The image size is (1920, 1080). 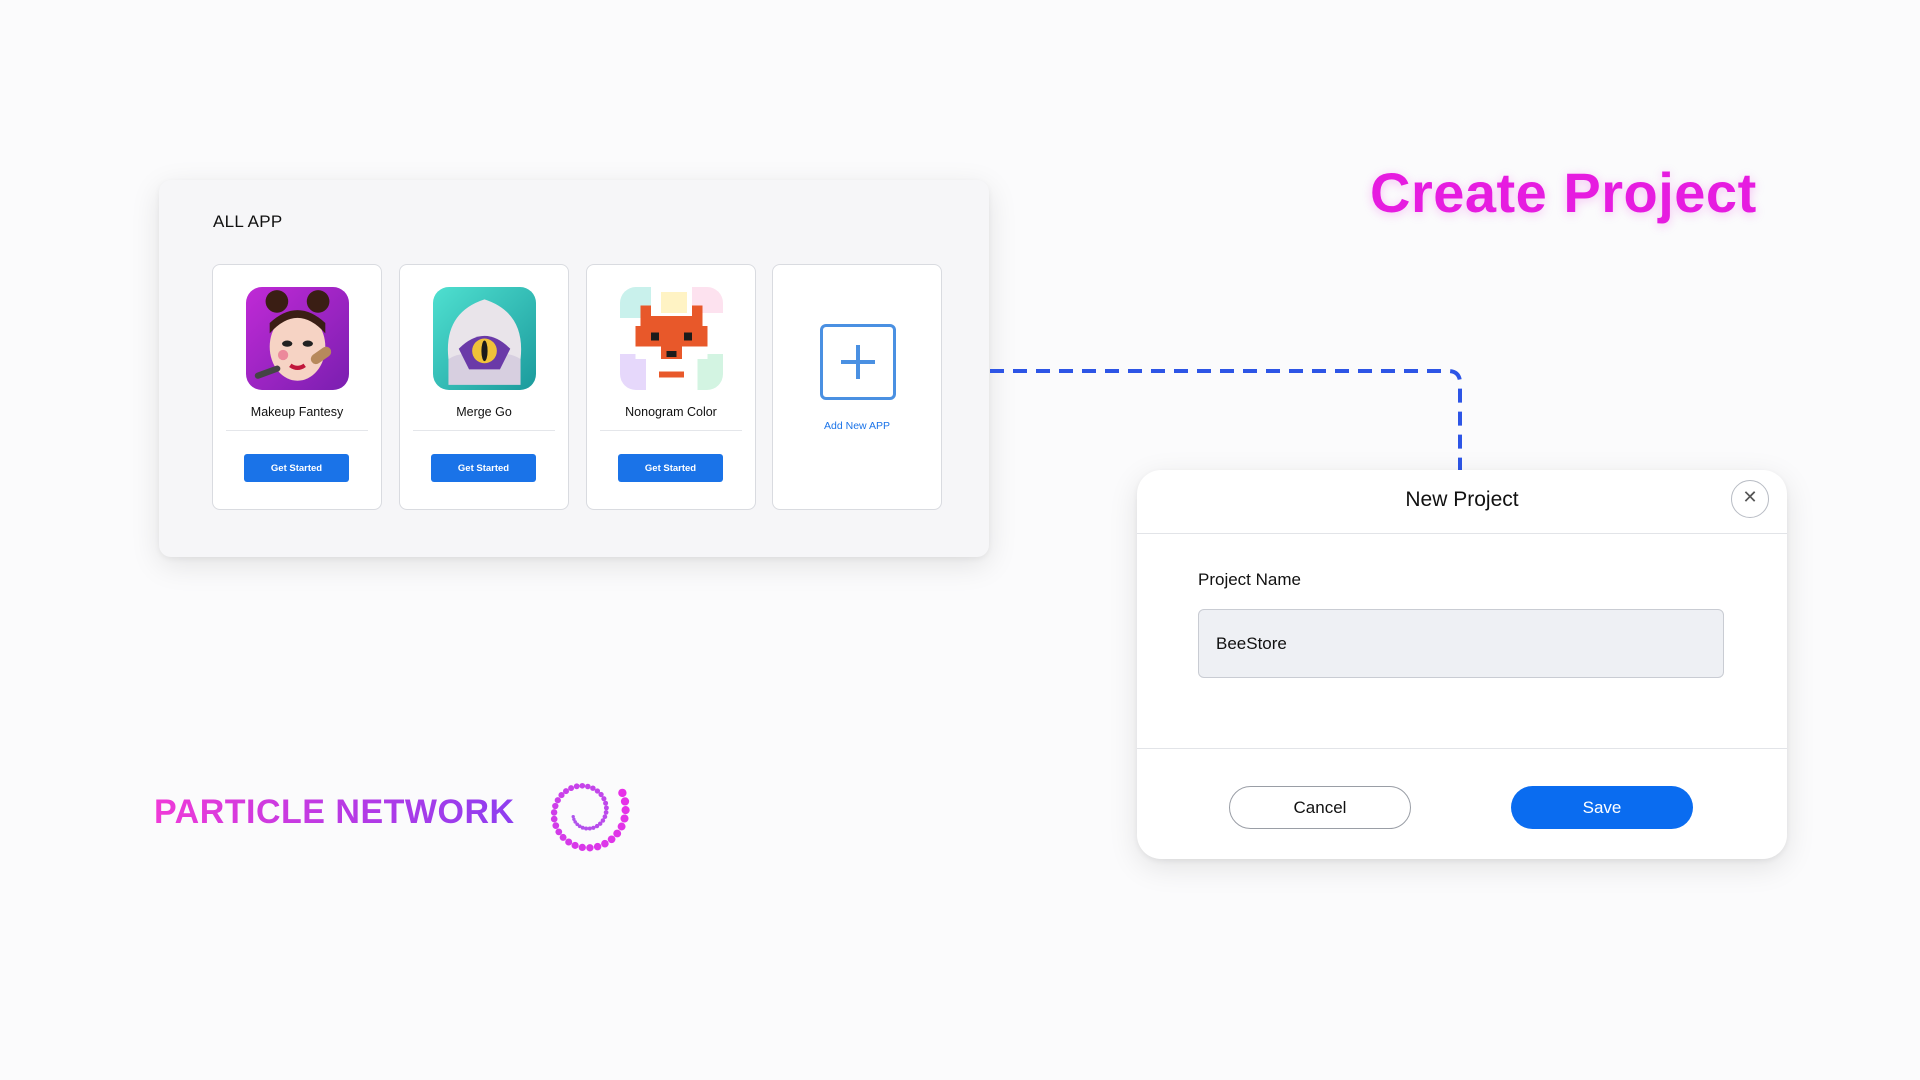 I want to click on app-name: Merge Go, so click(x=484, y=412).